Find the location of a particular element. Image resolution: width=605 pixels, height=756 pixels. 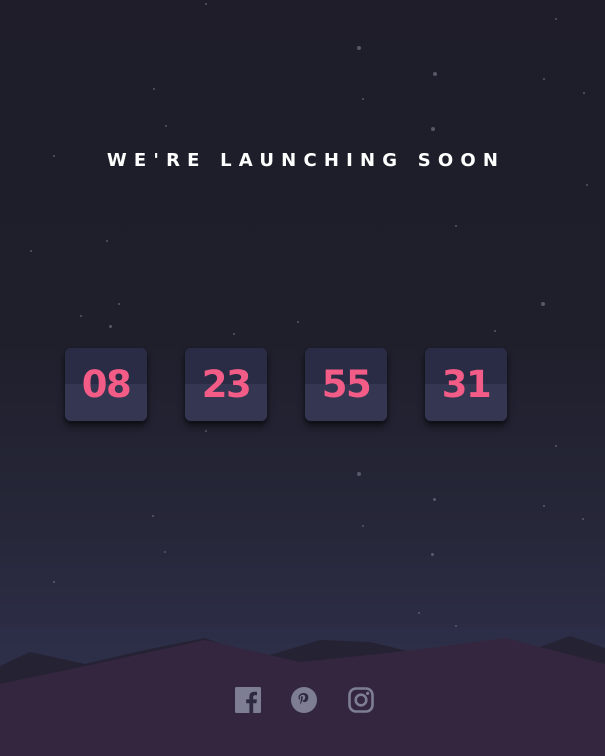

instagram-link is located at coordinates (361, 700).